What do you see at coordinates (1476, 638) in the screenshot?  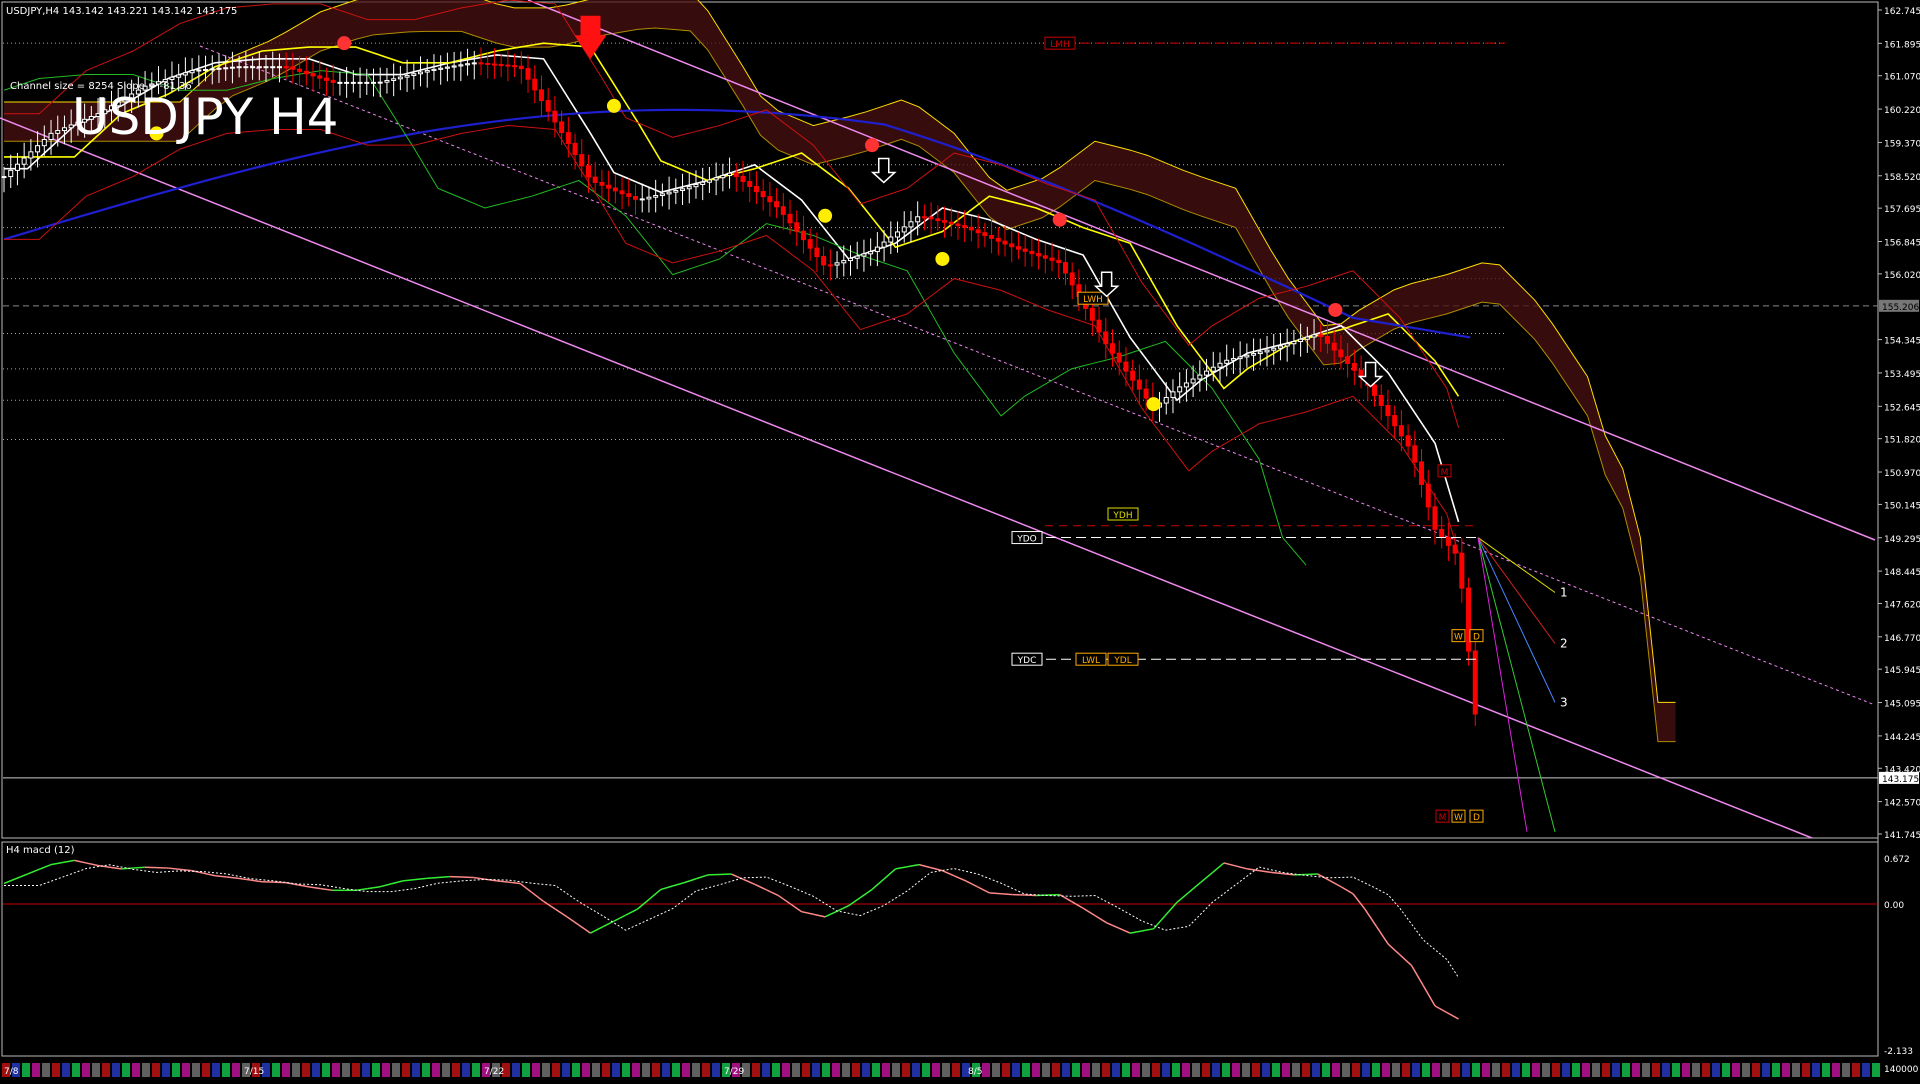 I see `level-label-d: D` at bounding box center [1476, 638].